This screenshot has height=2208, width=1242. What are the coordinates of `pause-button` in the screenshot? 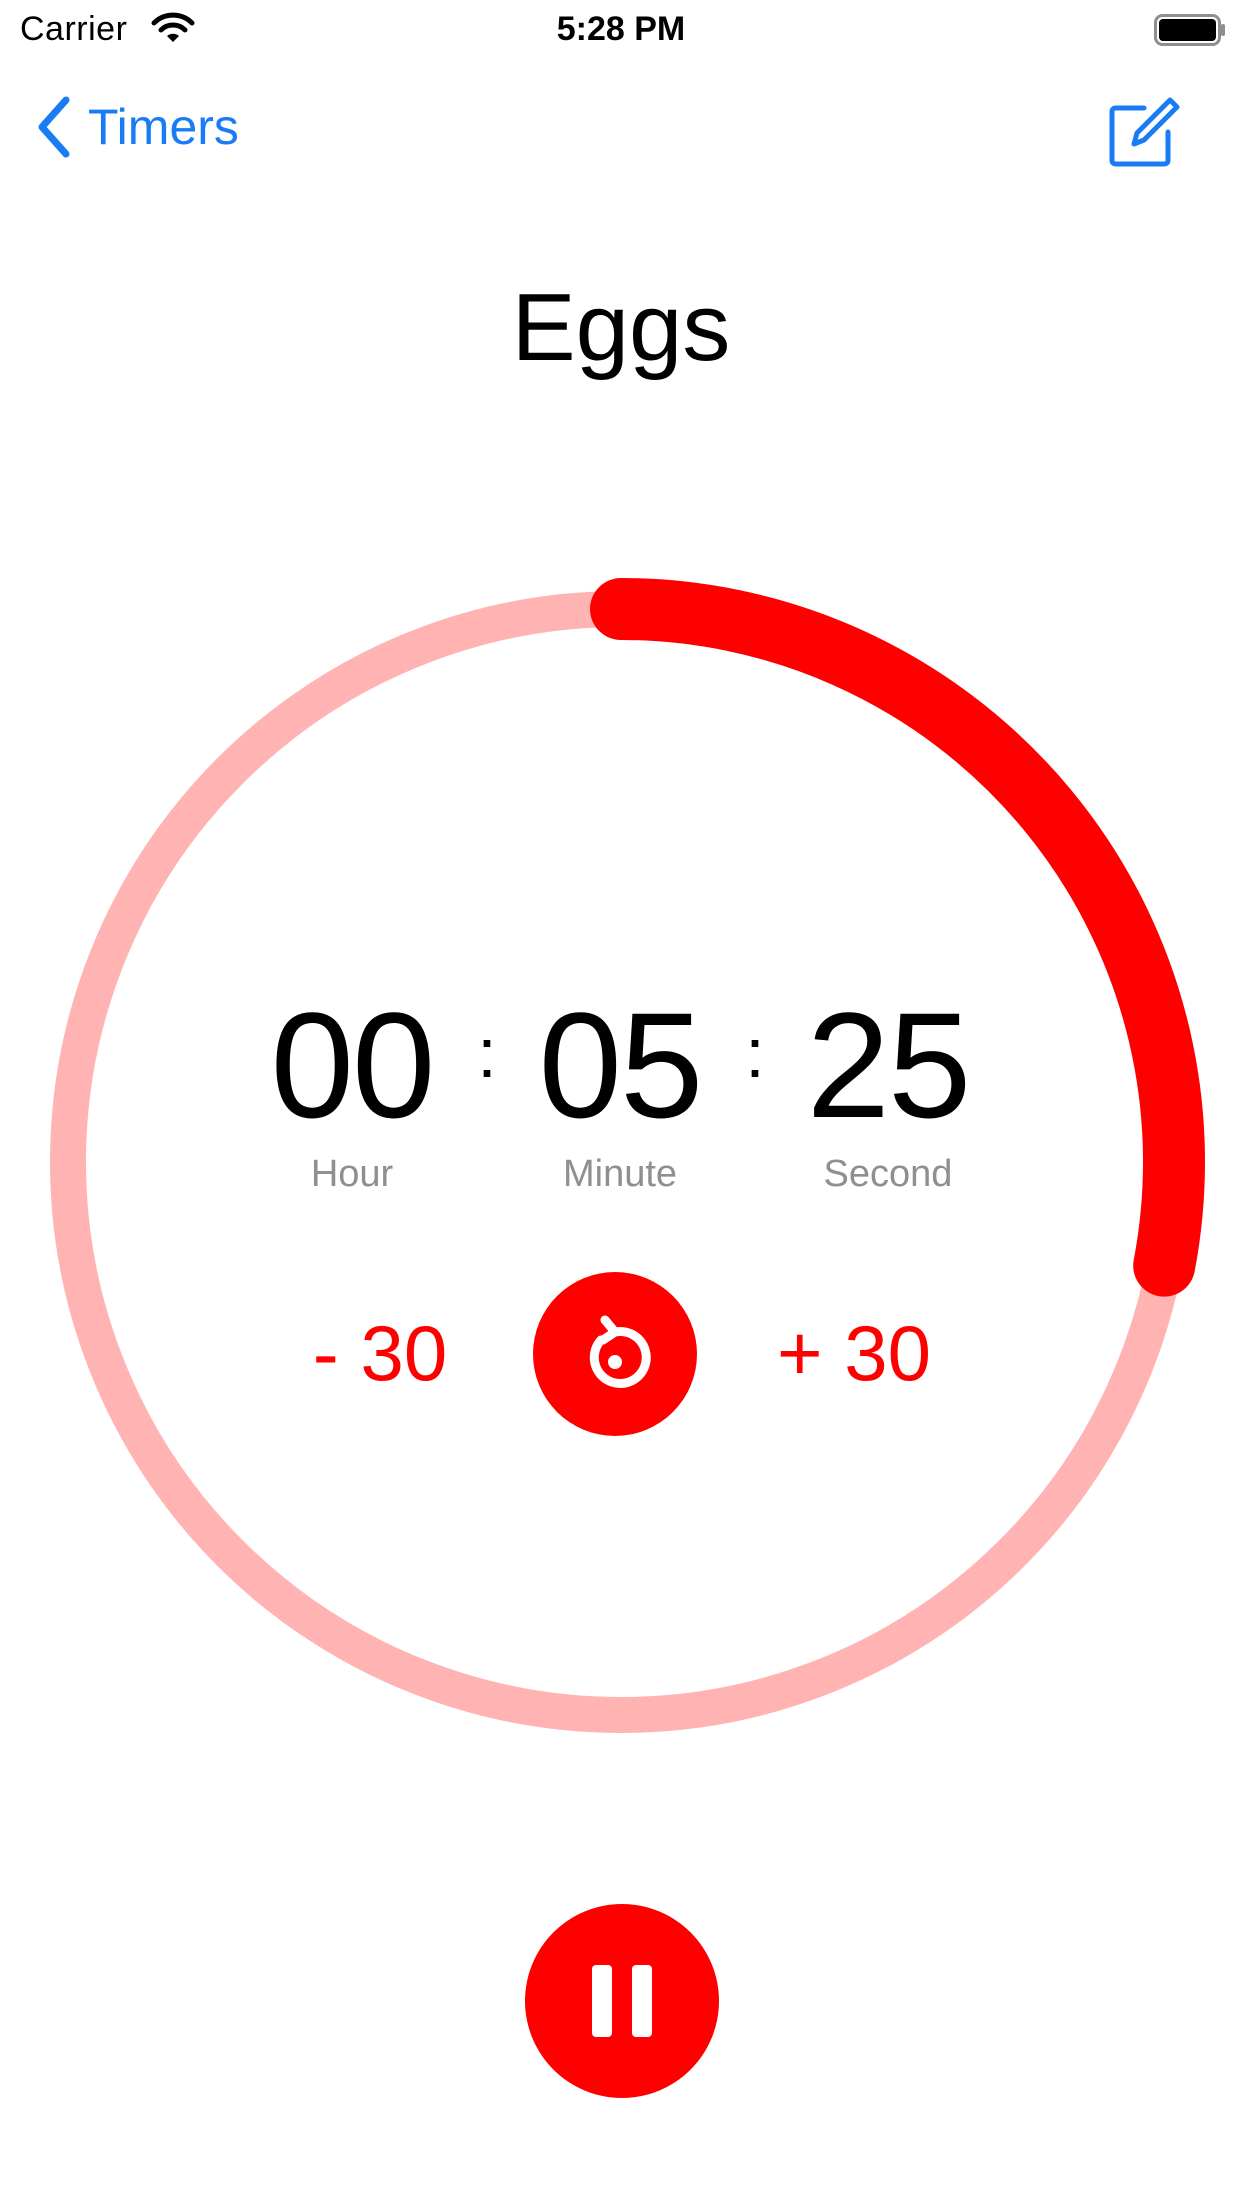 It's located at (622, 2001).